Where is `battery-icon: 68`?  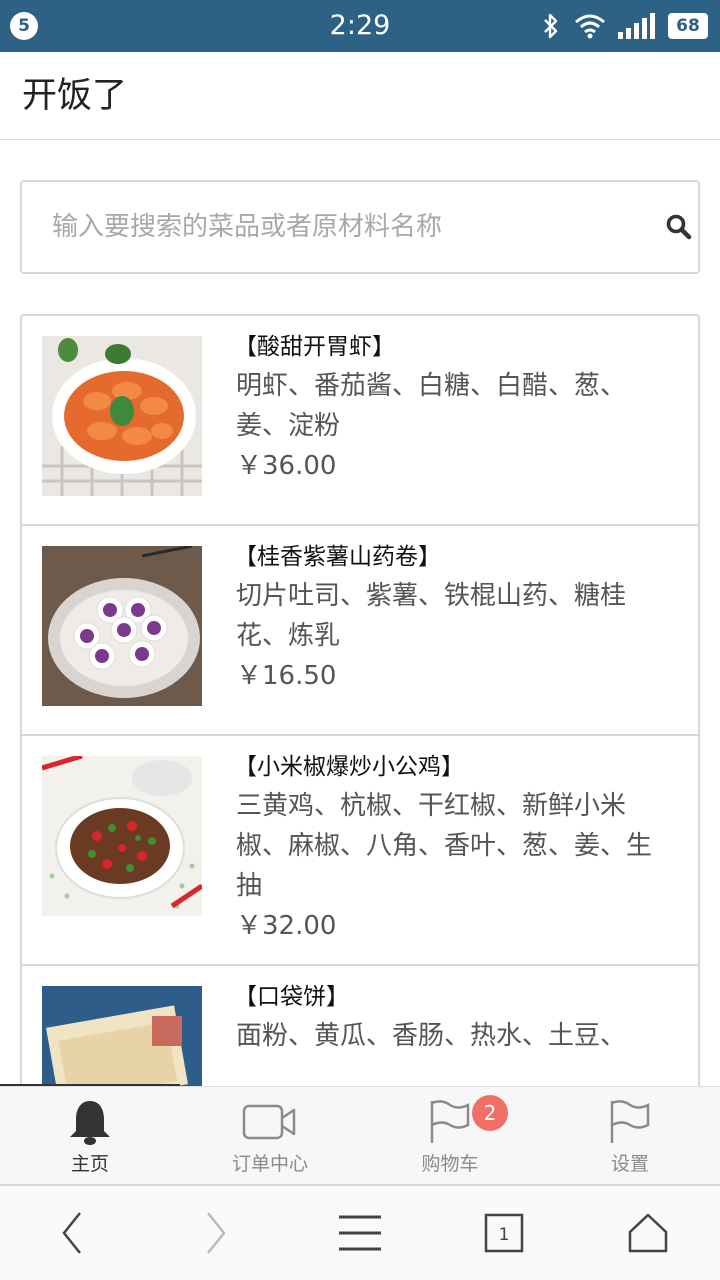 battery-icon: 68 is located at coordinates (688, 26).